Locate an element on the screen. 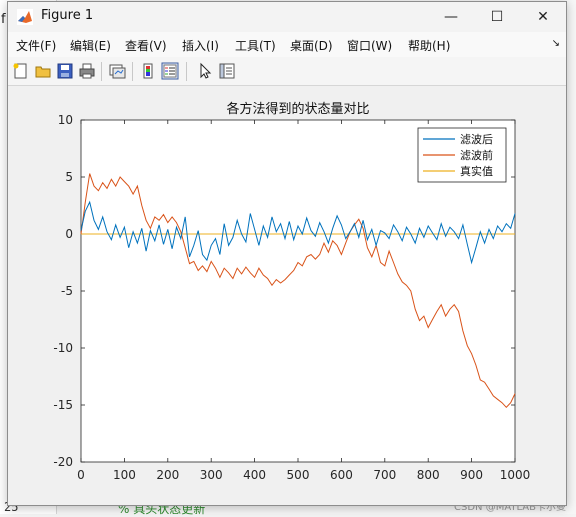 The width and height of the screenshot is (576, 517). minimize-button: — is located at coordinates (451, 17).